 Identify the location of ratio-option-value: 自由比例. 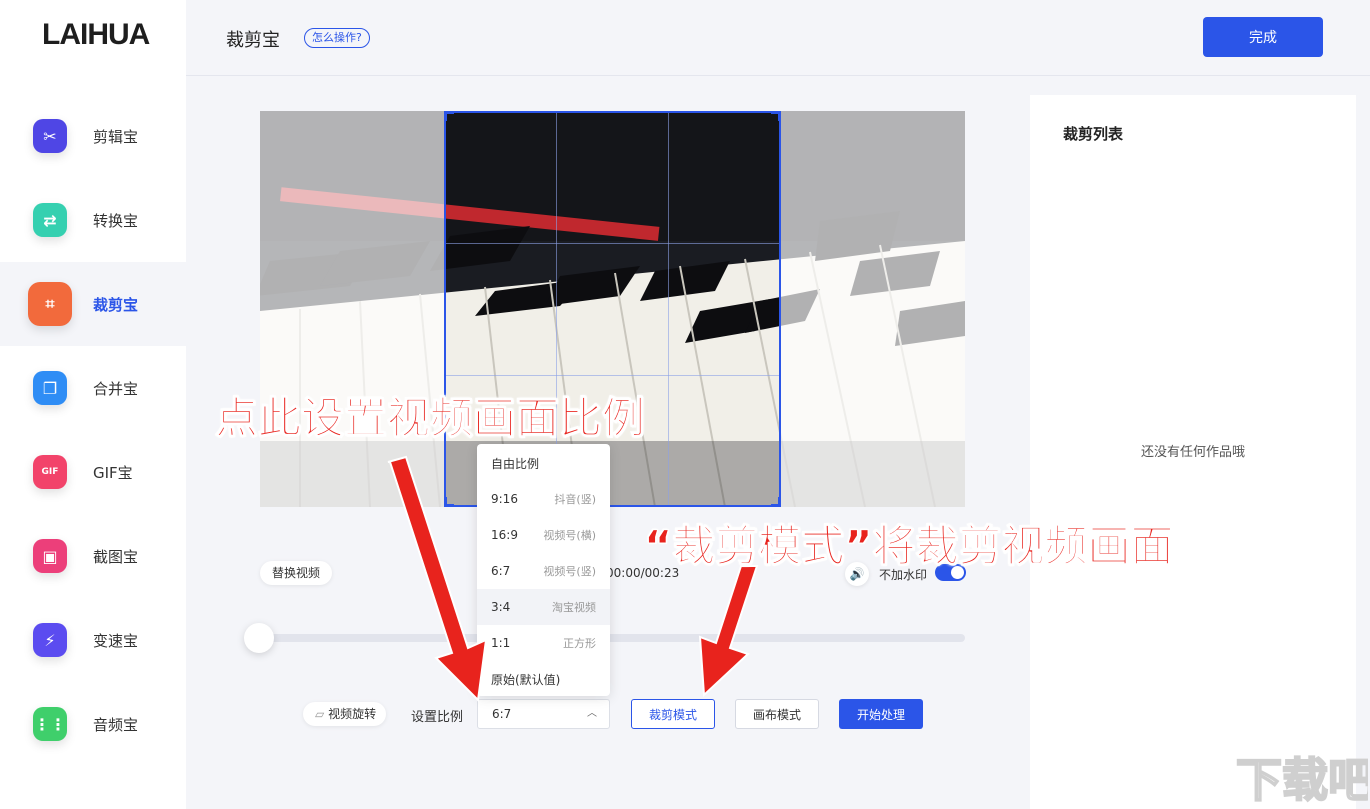
(515, 463).